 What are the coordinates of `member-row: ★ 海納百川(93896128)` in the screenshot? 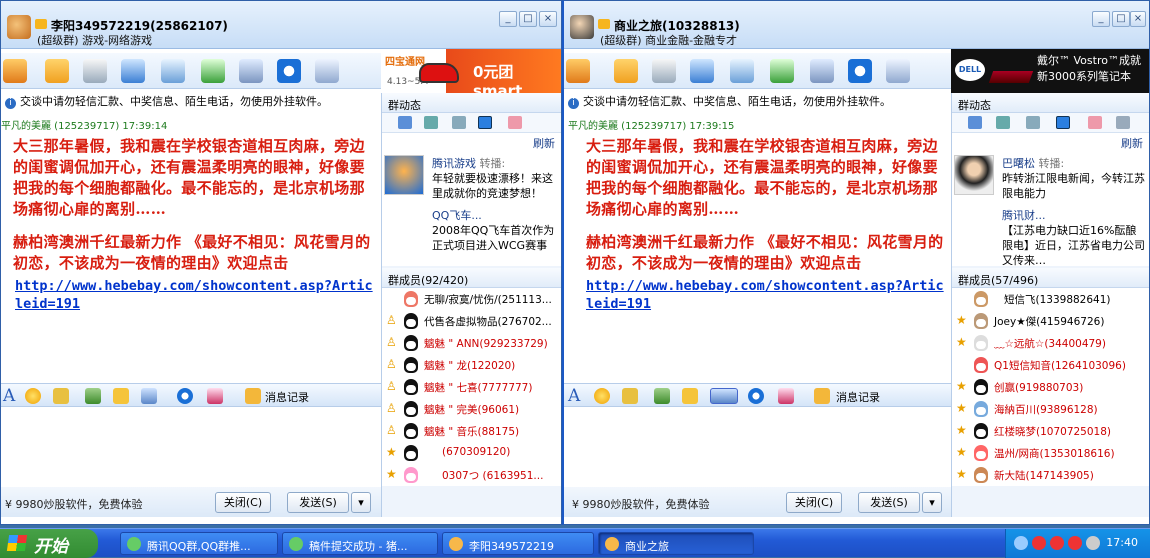 It's located at (1050, 409).